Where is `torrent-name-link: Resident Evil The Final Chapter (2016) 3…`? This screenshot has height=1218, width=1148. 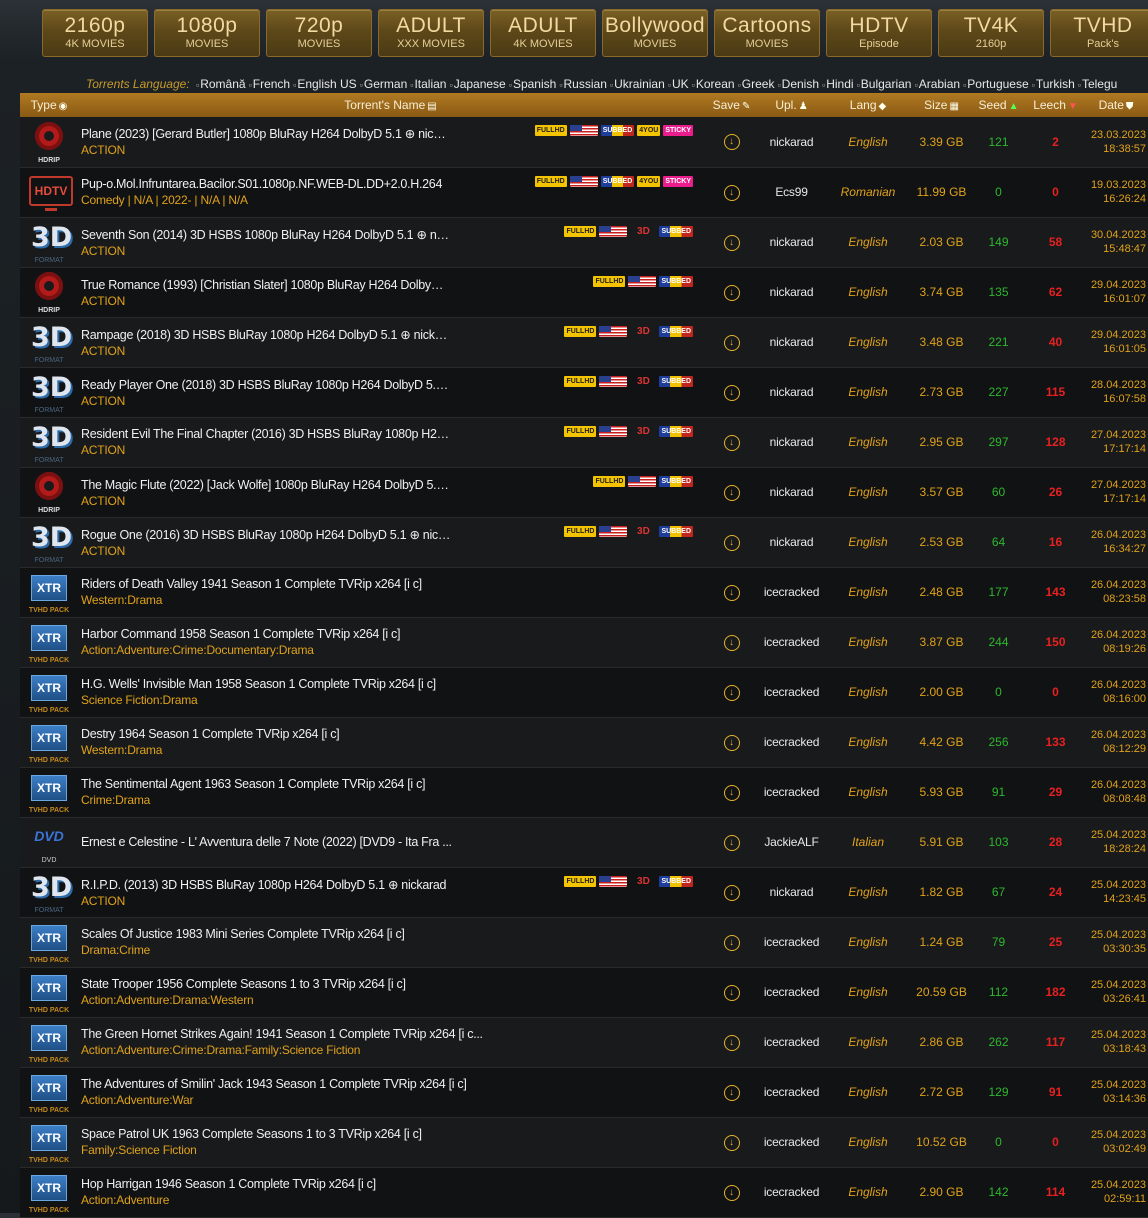
torrent-name-link: Resident Evil The Final Chapter (2016) 3… is located at coordinates (266, 434).